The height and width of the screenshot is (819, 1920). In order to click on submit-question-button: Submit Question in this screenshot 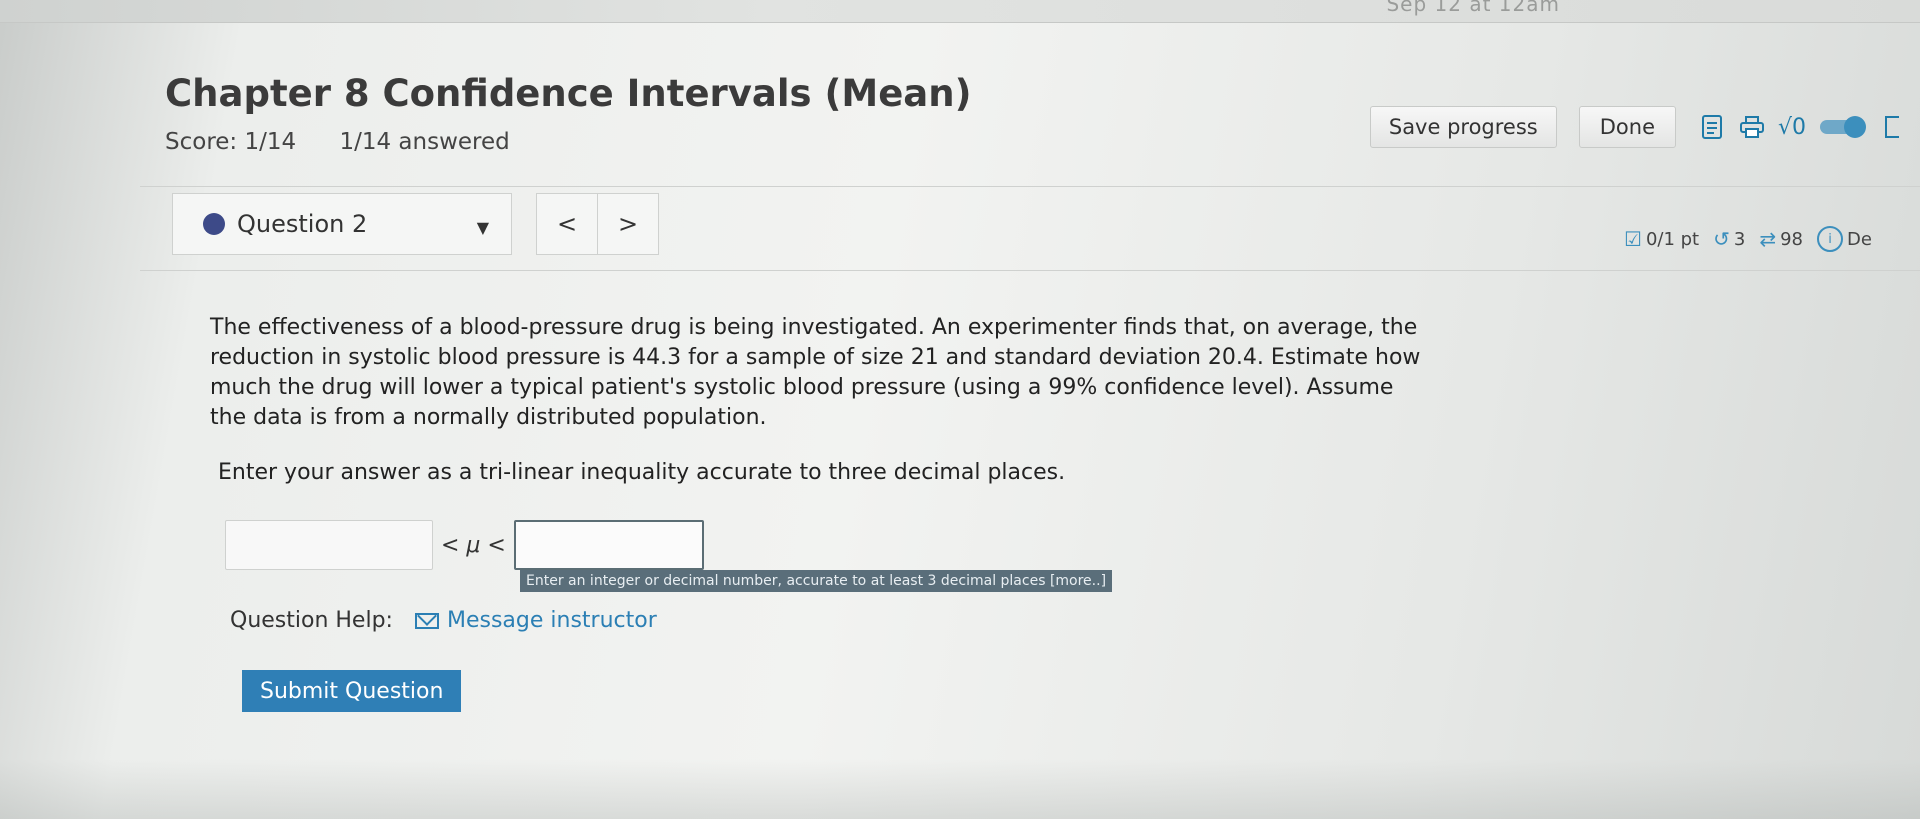, I will do `click(352, 691)`.